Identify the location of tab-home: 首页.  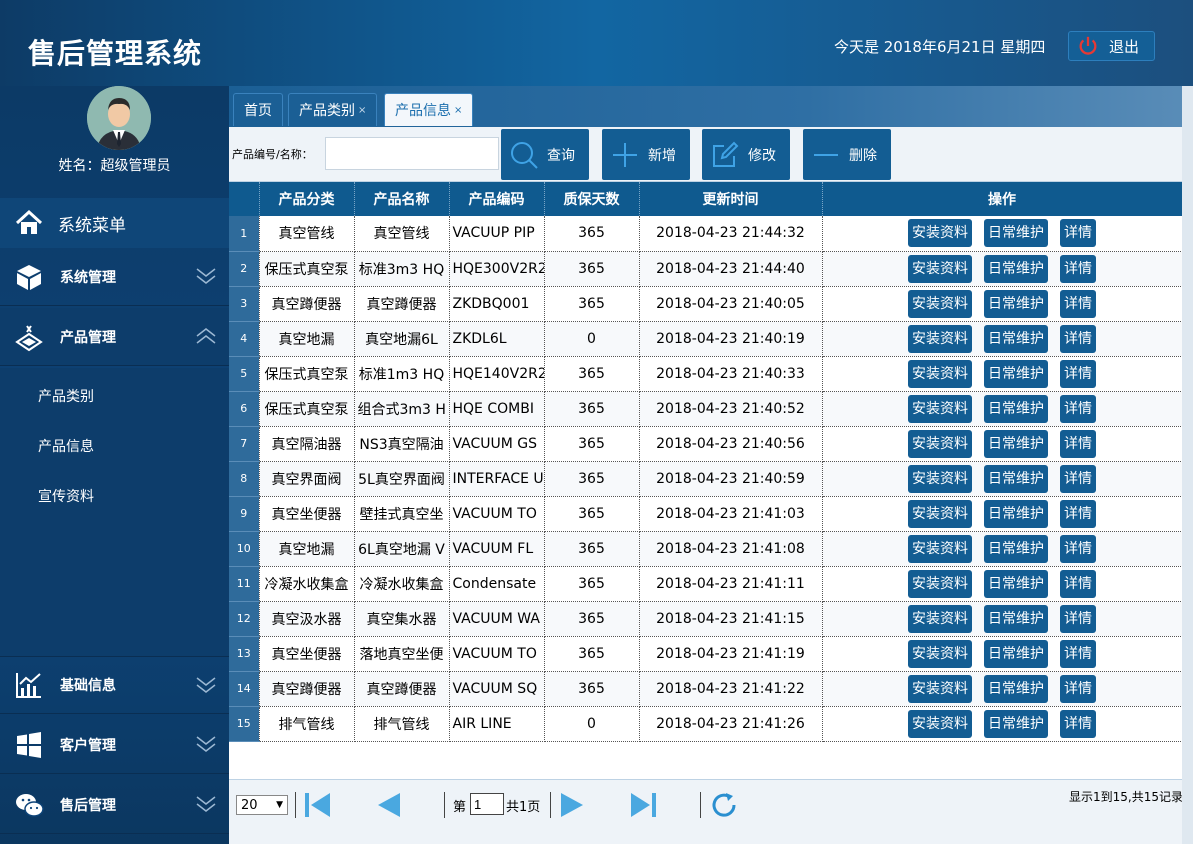
(258, 109).